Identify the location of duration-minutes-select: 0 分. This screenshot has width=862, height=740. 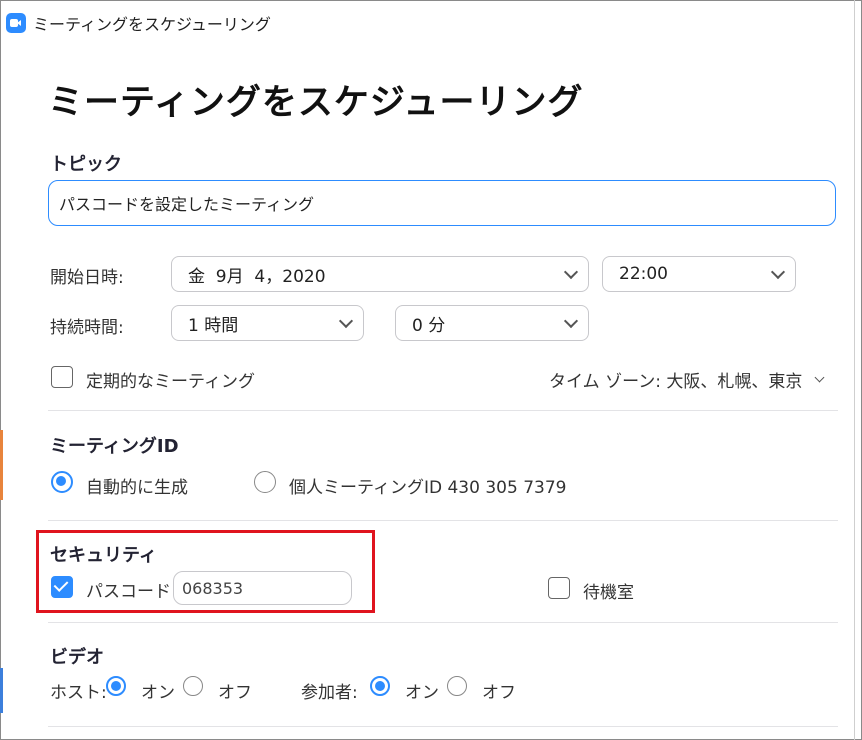
(492, 323).